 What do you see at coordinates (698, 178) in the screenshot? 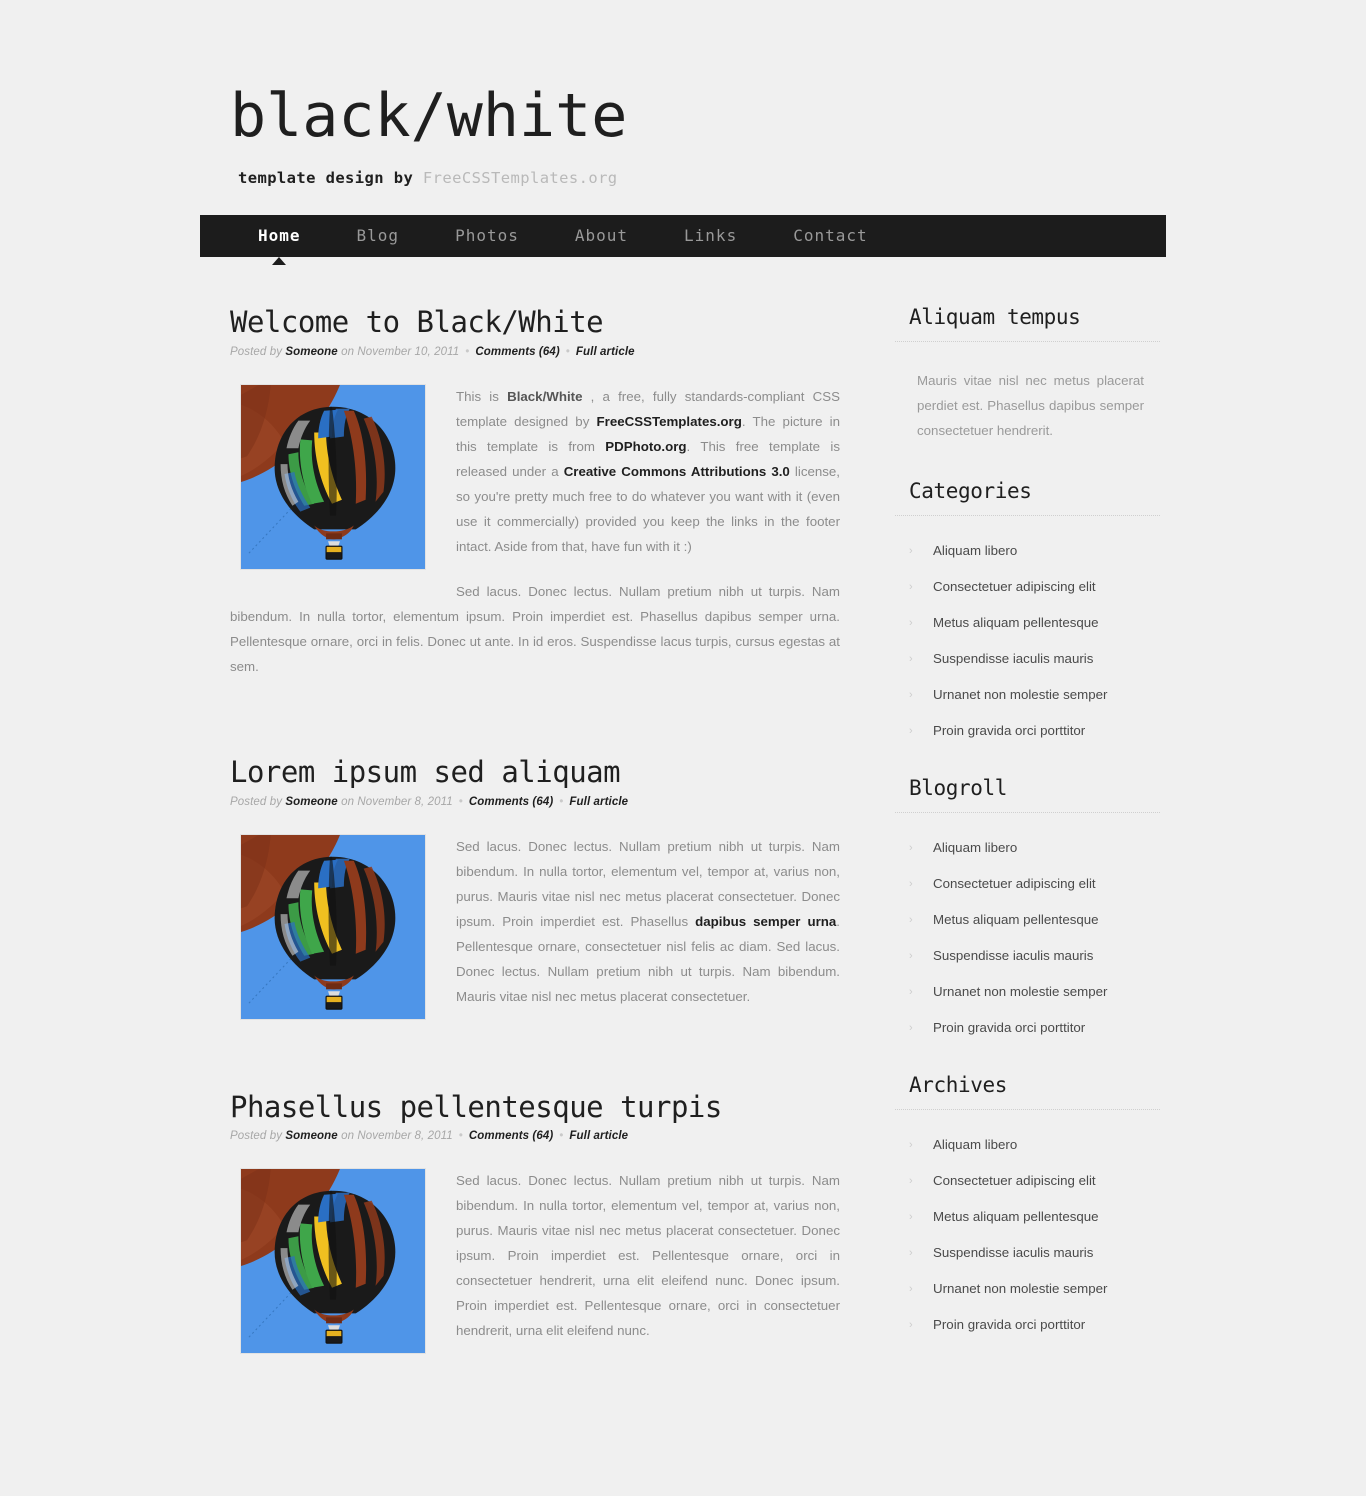
I see `site-tagline: template design by FreeCSSTemplates.org` at bounding box center [698, 178].